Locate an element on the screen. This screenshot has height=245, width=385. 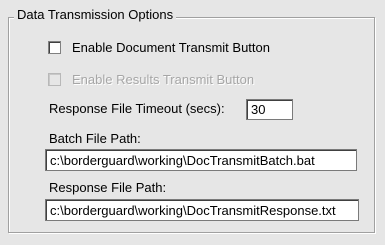
enable-results-transmit-checkbox is located at coordinates (54, 79).